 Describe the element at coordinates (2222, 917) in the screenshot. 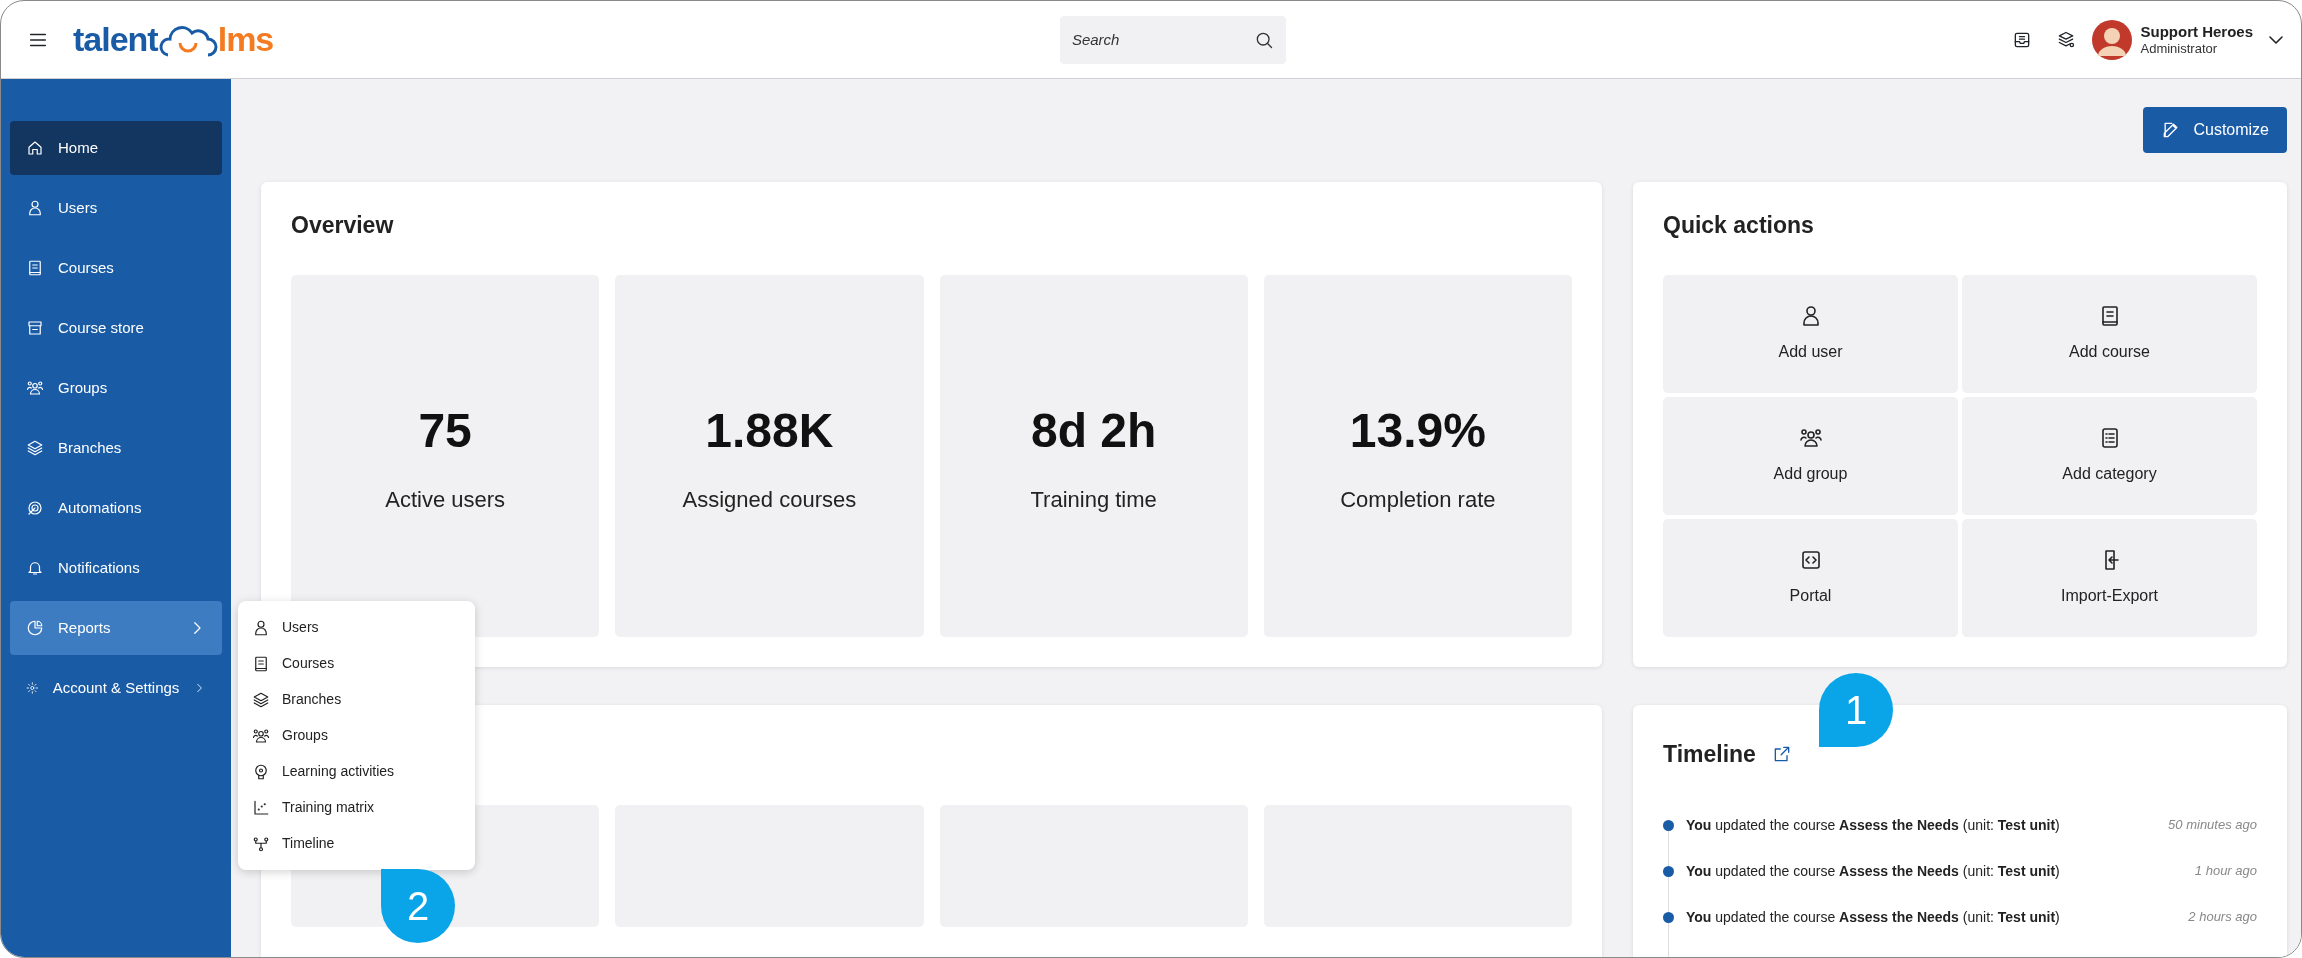

I see `timestamp: 2 hours ago` at that location.